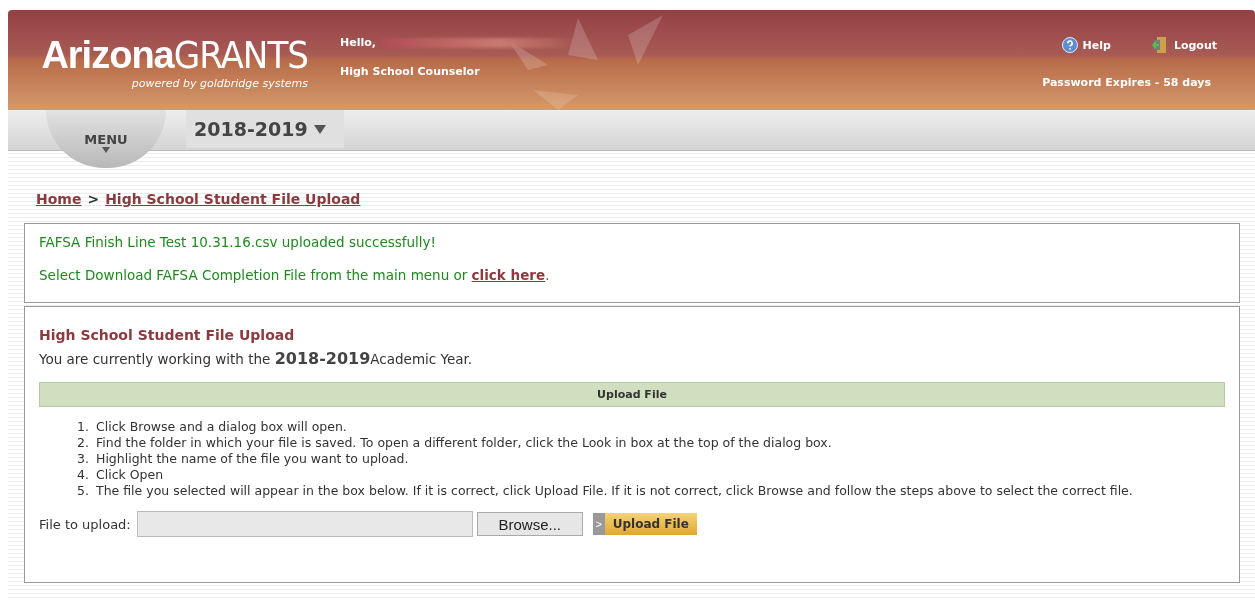 This screenshot has height=600, width=1255. I want to click on section-header-bar: Upload File, so click(632, 394).